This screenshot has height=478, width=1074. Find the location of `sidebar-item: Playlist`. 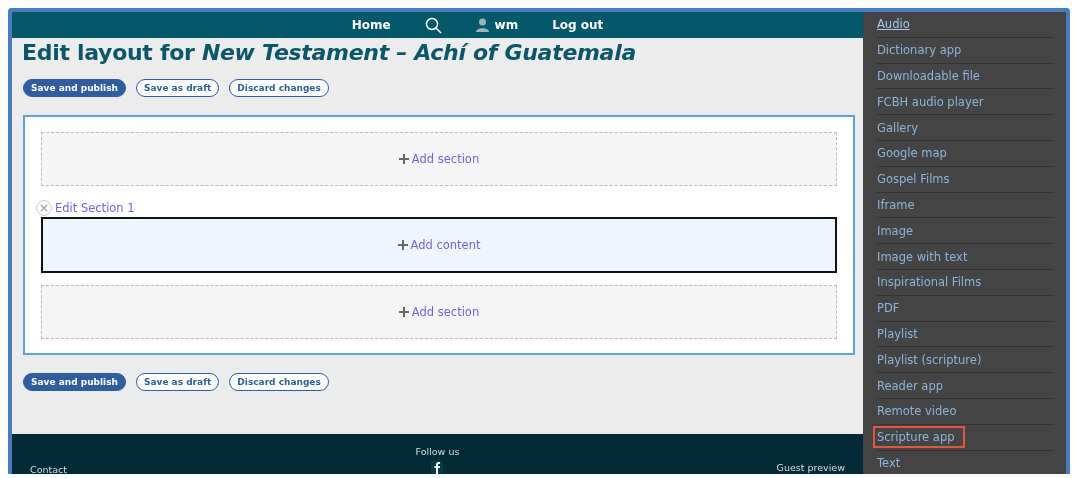

sidebar-item: Playlist is located at coordinates (900, 333).